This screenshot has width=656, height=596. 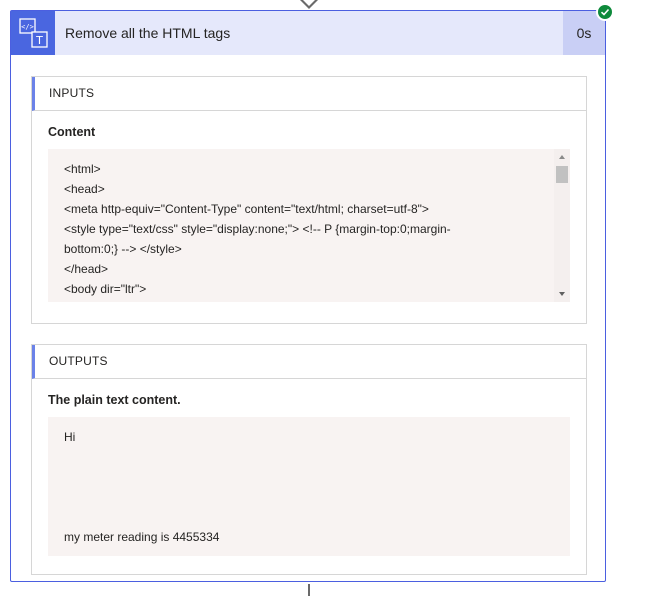 I want to click on code-line: <body dir="ltr">, so click(x=105, y=289).